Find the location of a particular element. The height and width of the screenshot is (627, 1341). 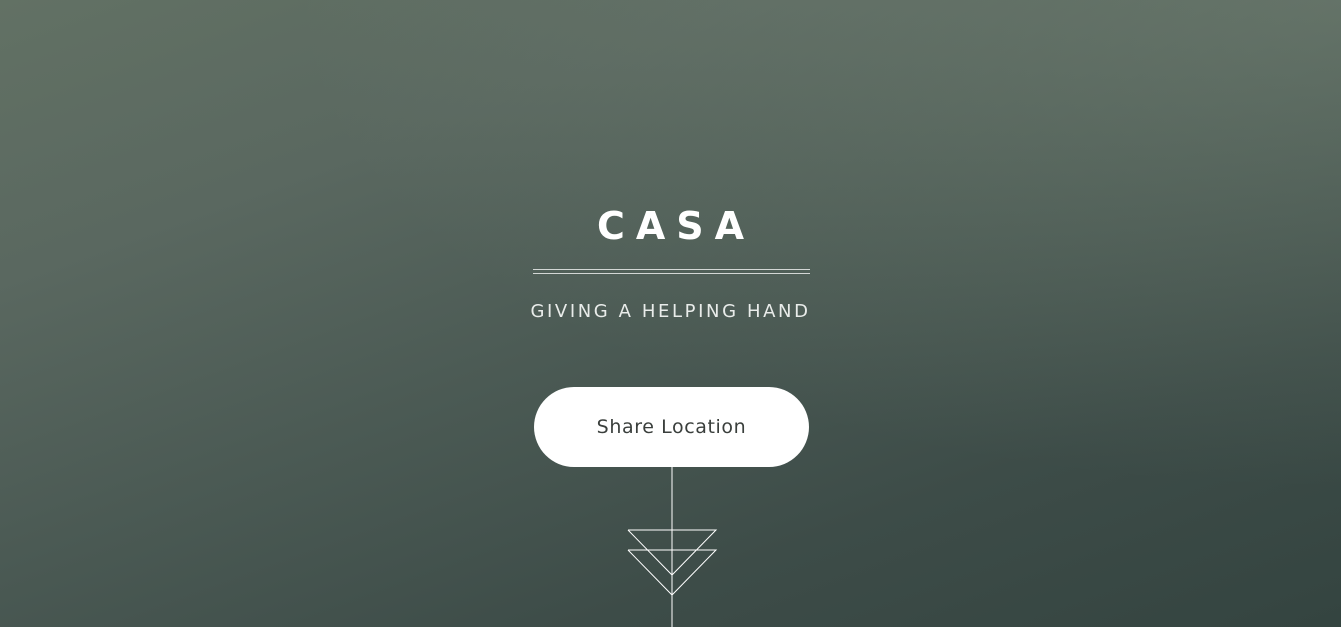

title-divider-top is located at coordinates (671, 269).